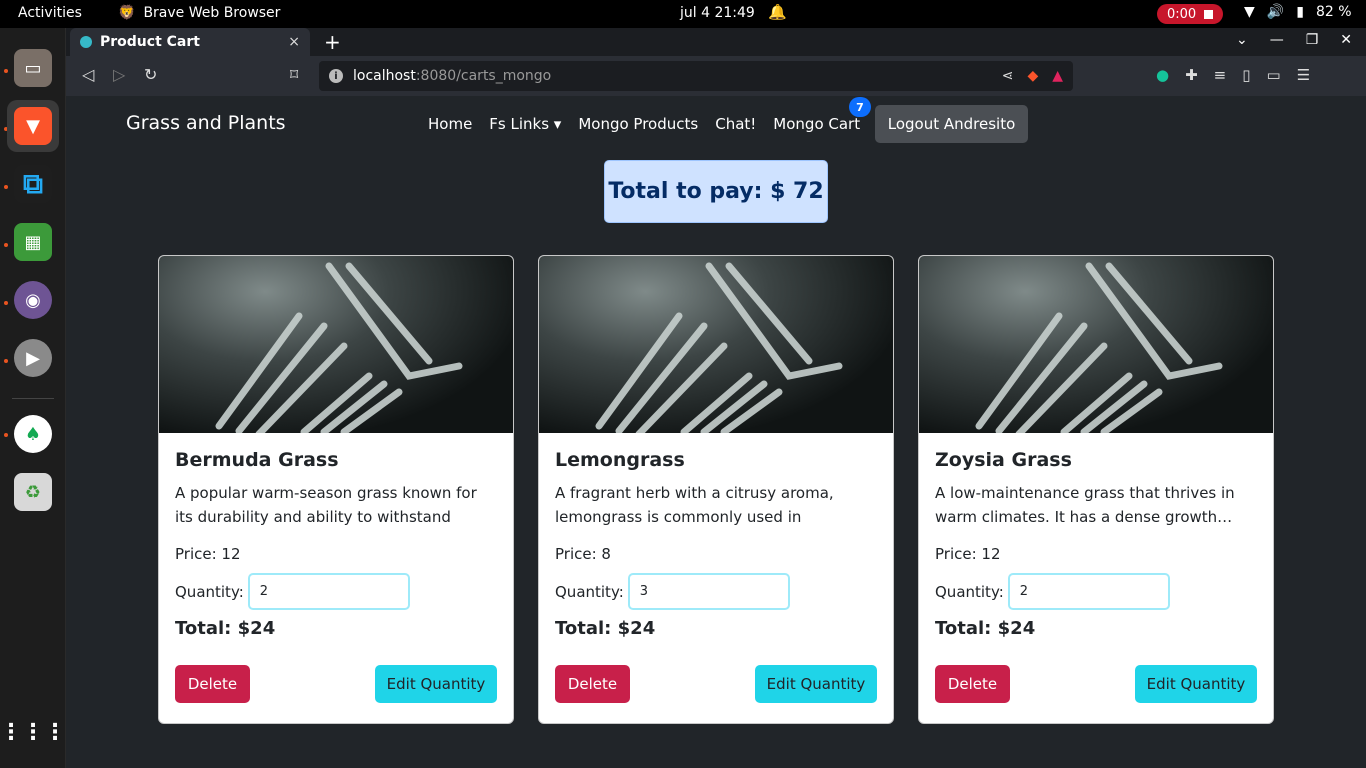  I want to click on stop-icon, so click(1209, 14).